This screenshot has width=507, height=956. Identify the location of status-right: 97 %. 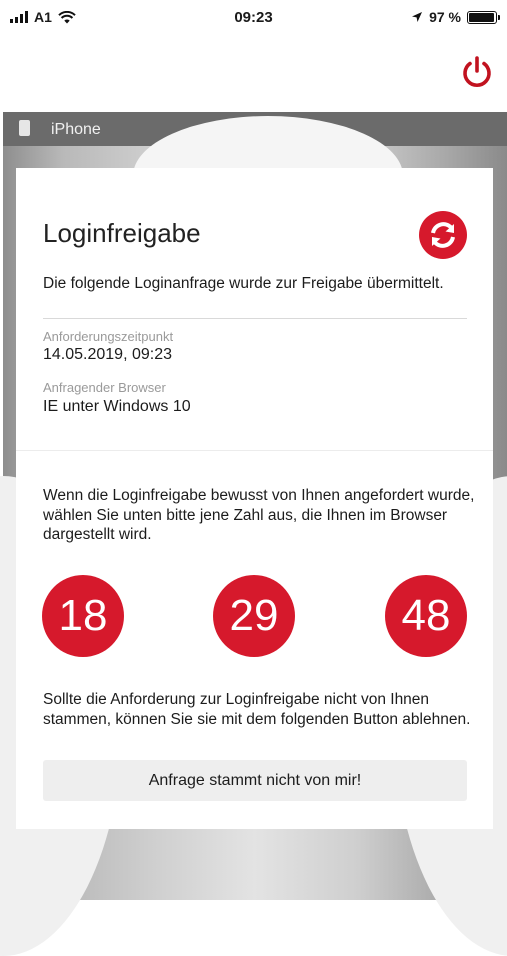
(455, 17).